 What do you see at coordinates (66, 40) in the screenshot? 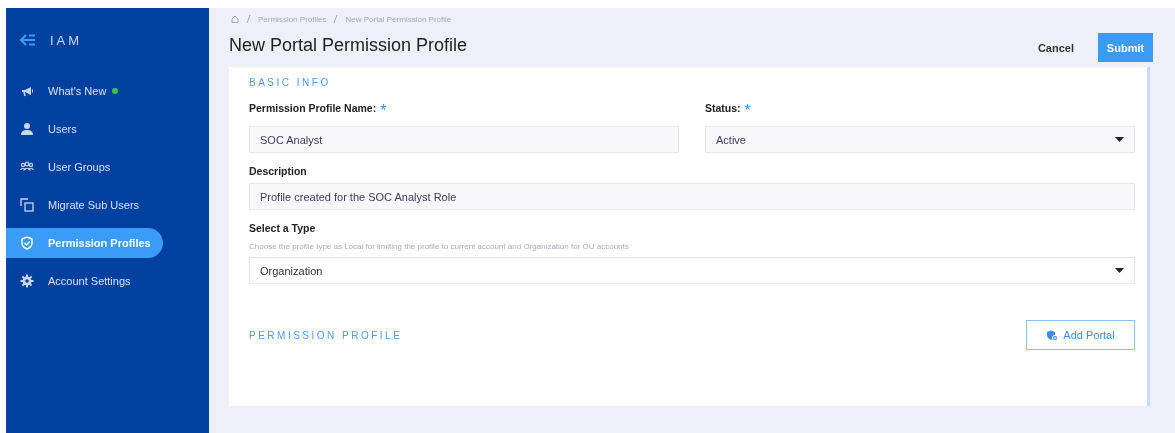
I see `app-title: IAM` at bounding box center [66, 40].